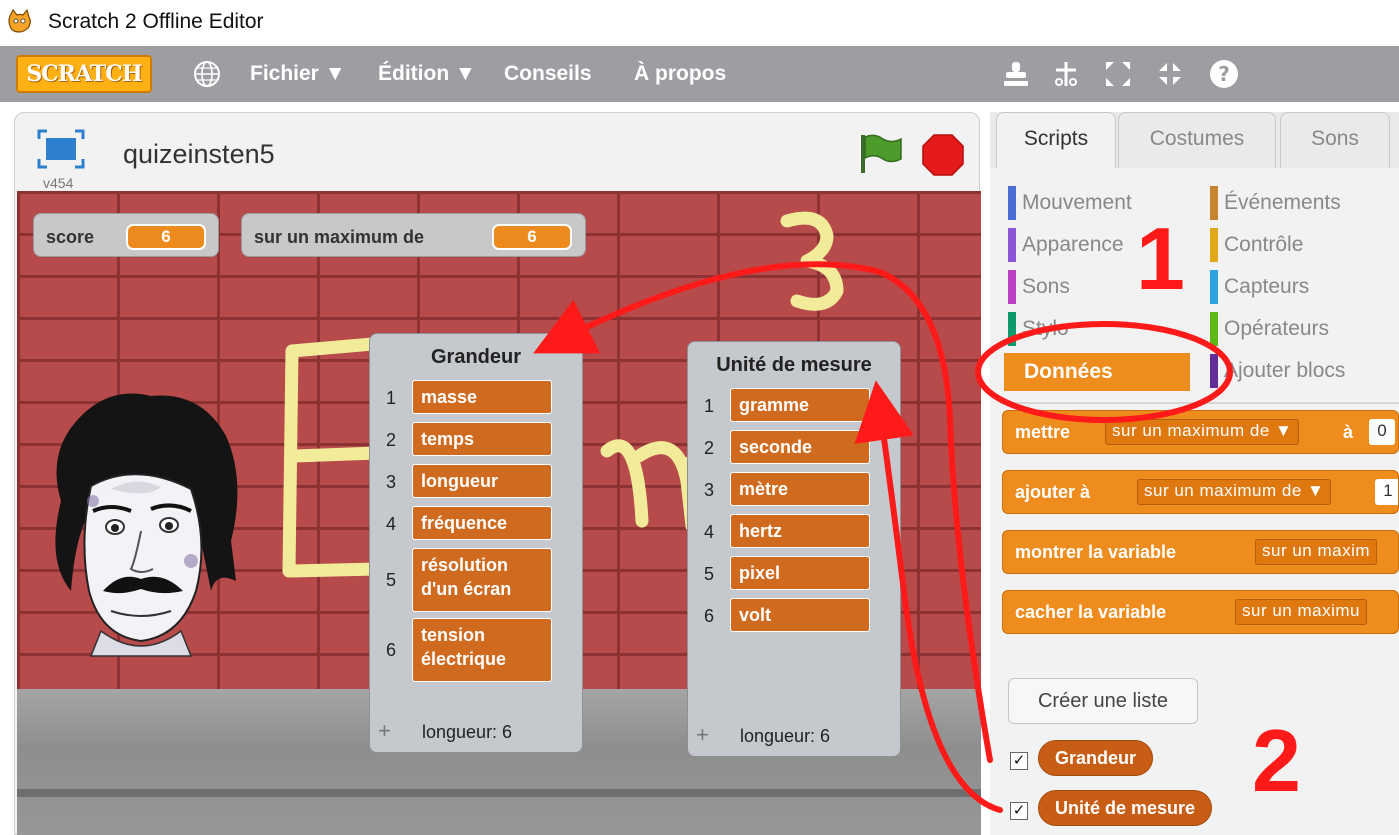 The image size is (1399, 835). Describe the element at coordinates (794, 365) in the screenshot. I see `list-title: Unité de mesure` at that location.